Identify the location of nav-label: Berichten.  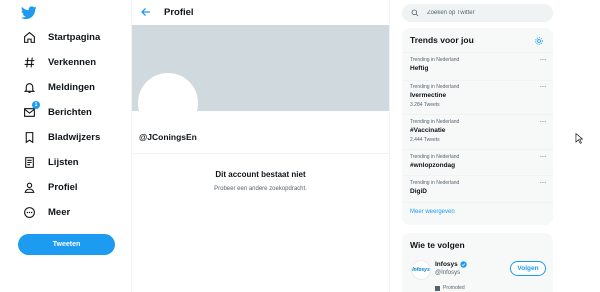
(70, 112).